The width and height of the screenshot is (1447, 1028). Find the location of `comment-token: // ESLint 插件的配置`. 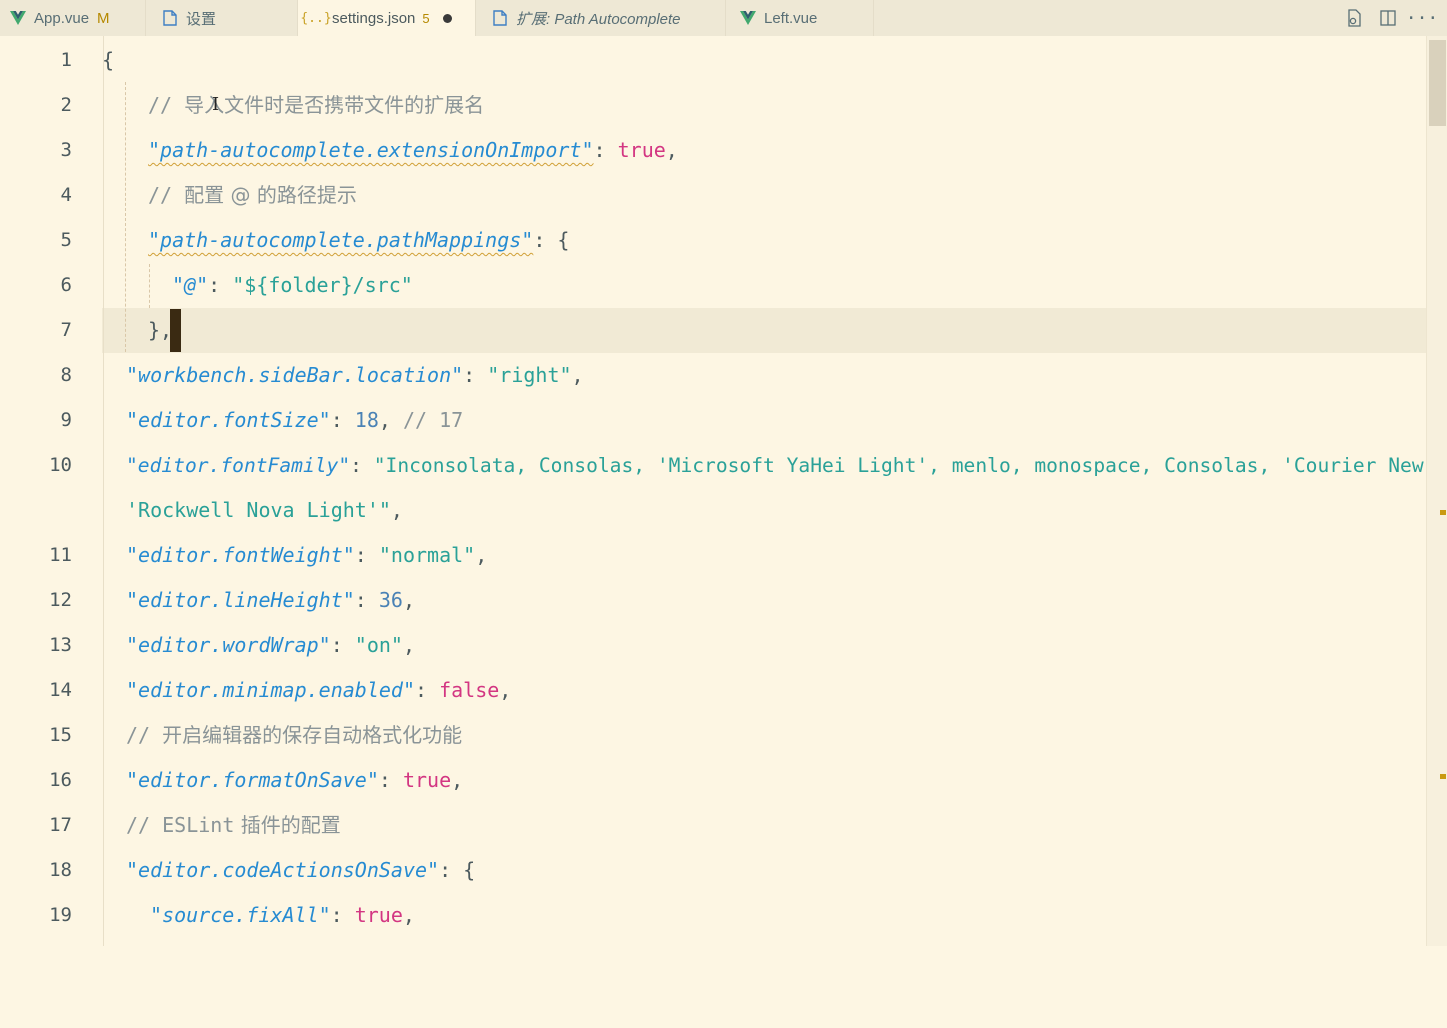

comment-token: // ESLint 插件的配置 is located at coordinates (233, 825).